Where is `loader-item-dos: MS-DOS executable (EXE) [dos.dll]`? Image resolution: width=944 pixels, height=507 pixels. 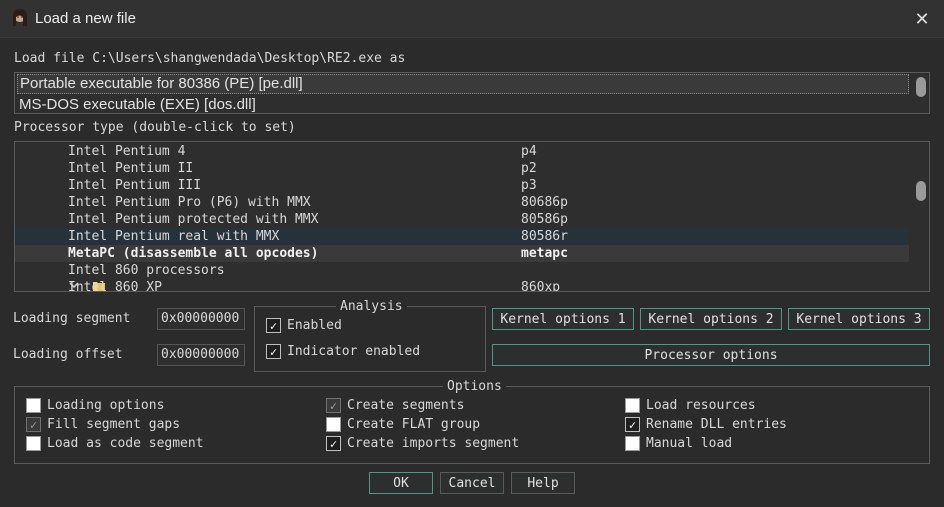 loader-item-dos: MS-DOS executable (EXE) [dos.dll] is located at coordinates (463, 104).